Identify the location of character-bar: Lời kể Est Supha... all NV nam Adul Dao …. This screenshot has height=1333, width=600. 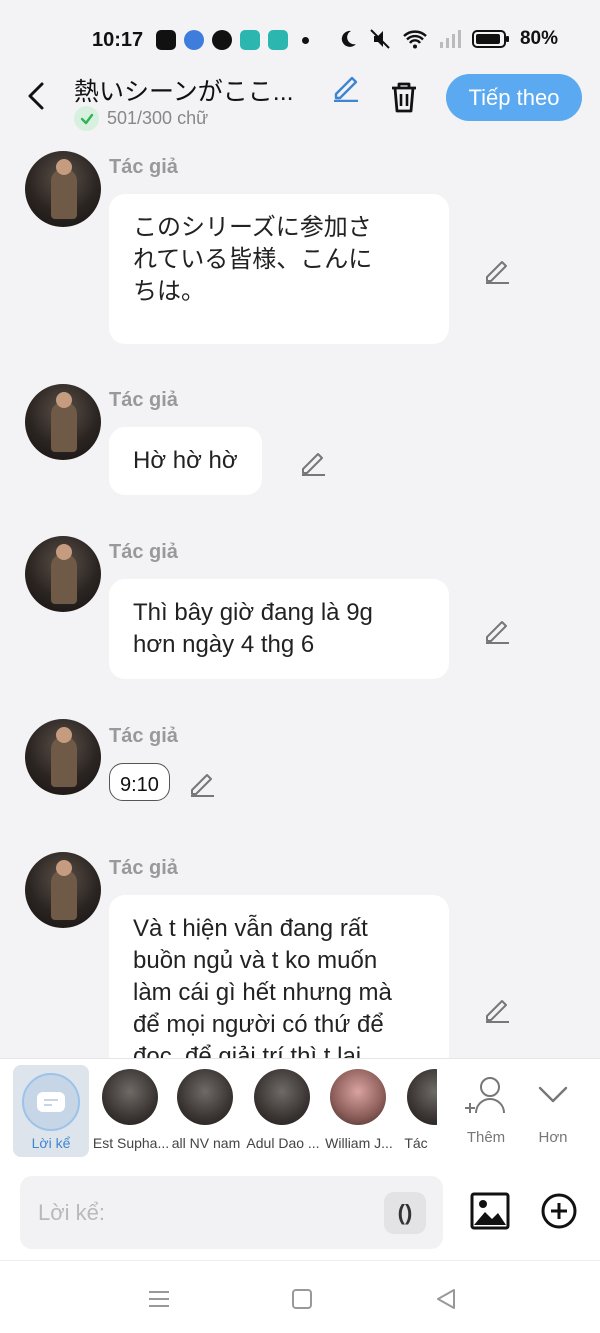
(300, 1112).